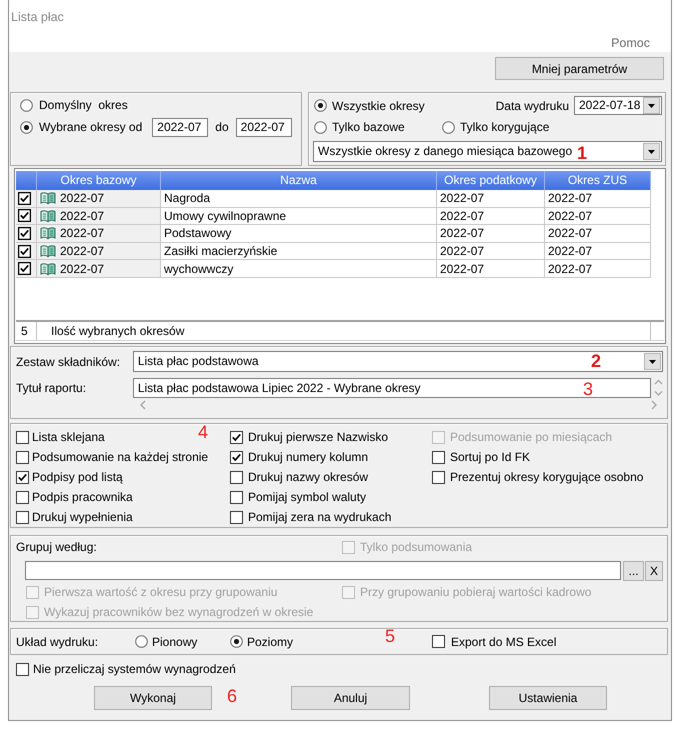 The image size is (675, 729). What do you see at coordinates (82, 517) in the screenshot?
I see `option-label: Drukuj wypełnienia` at bounding box center [82, 517].